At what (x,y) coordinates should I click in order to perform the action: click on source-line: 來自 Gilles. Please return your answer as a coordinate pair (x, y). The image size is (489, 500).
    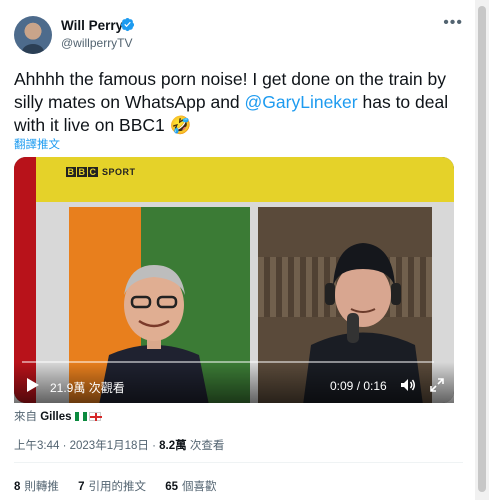
    Looking at the image, I should click on (58, 416).